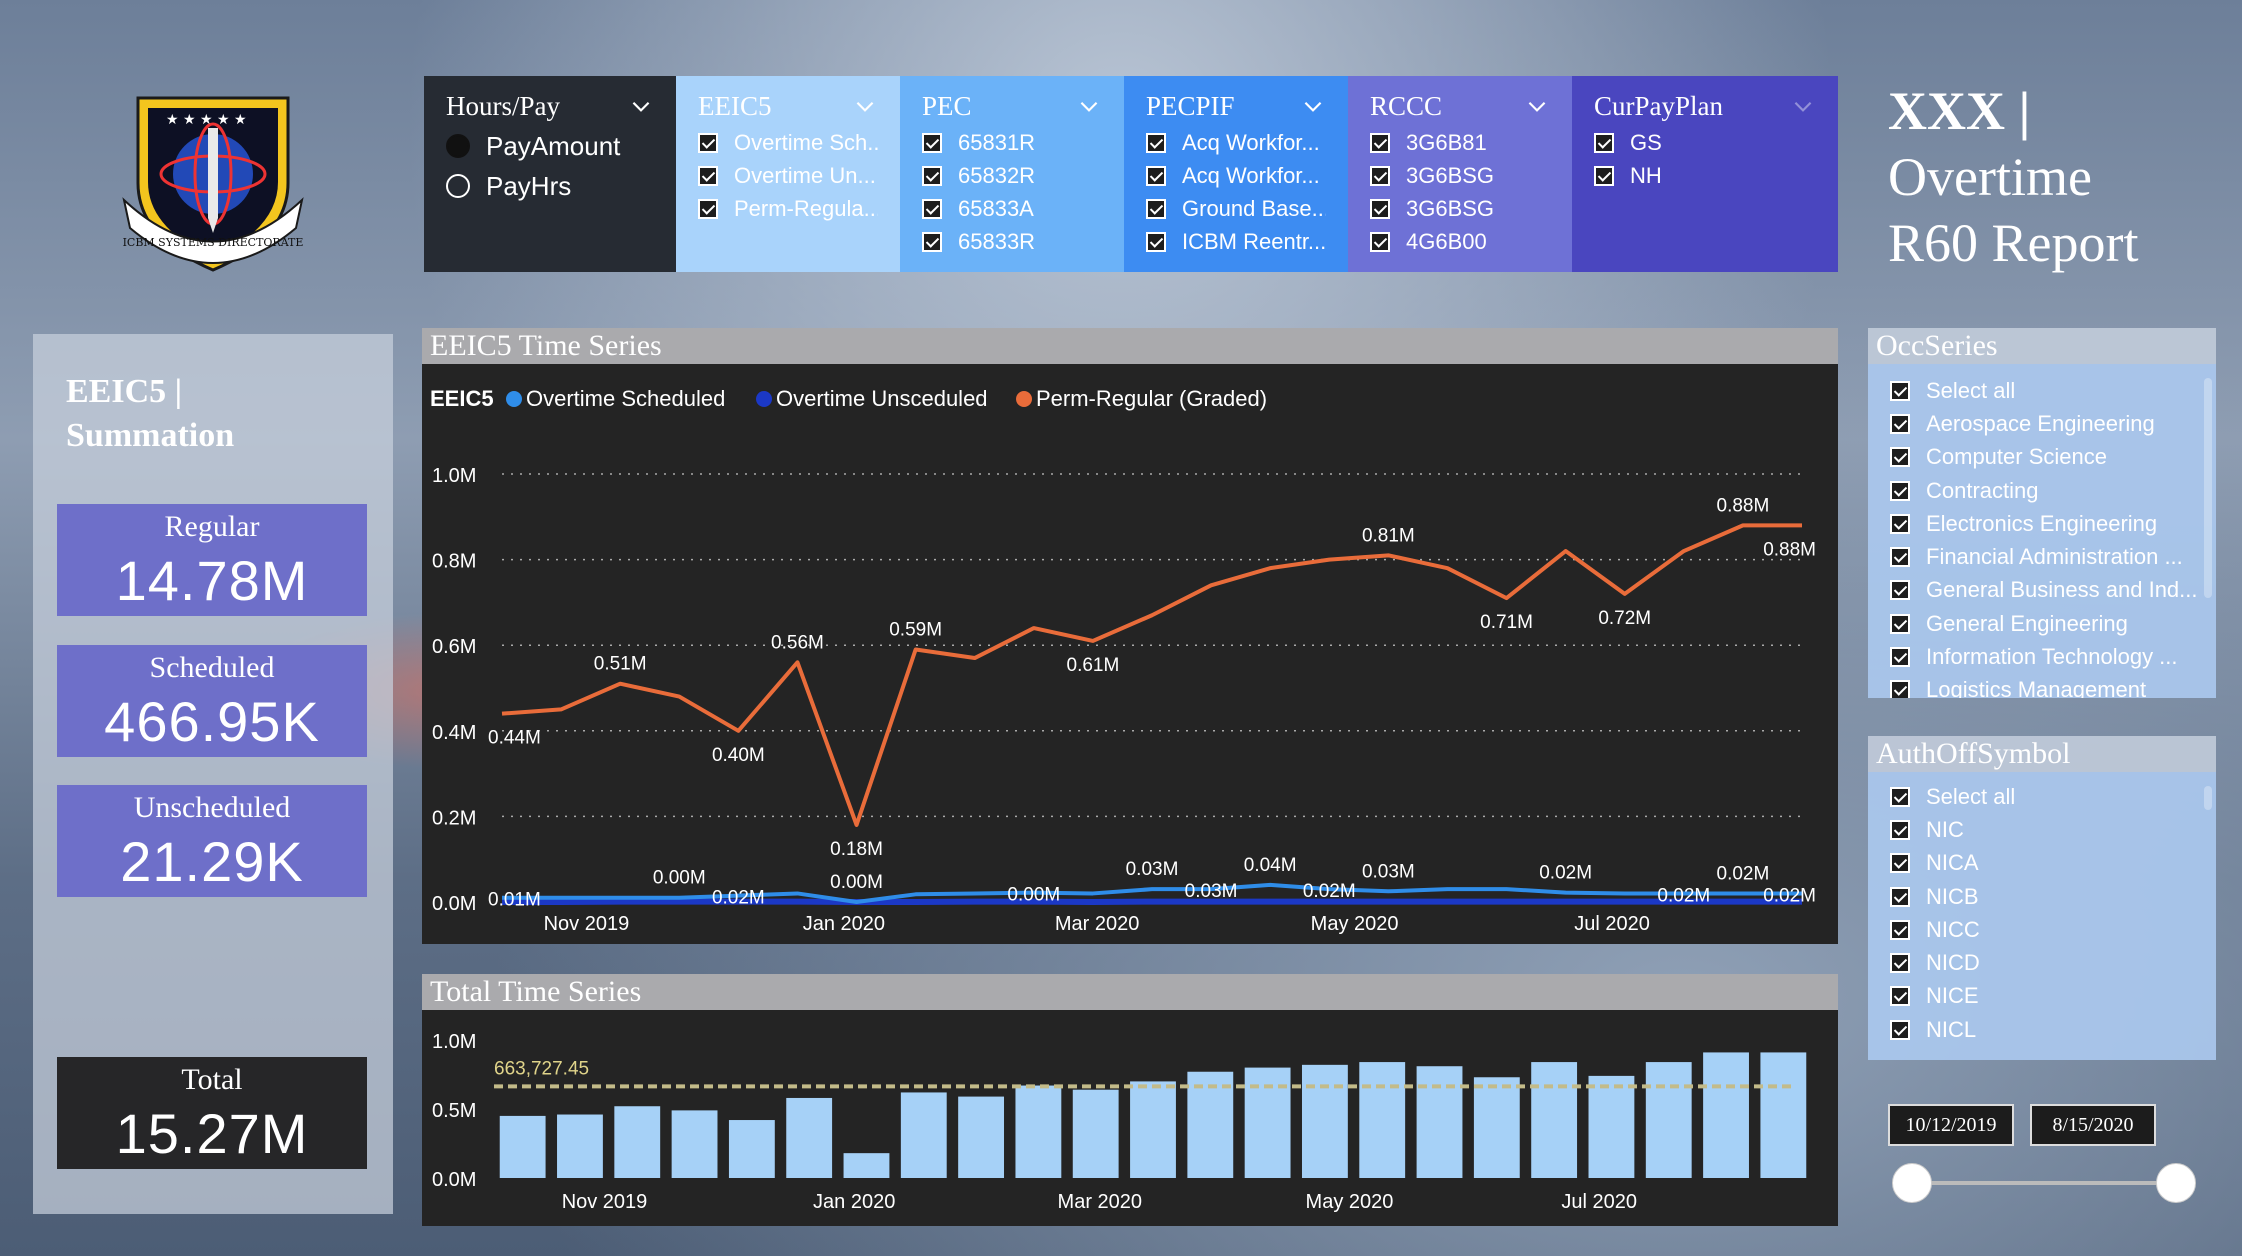 This screenshot has height=1256, width=2242. What do you see at coordinates (605, 1202) in the screenshot?
I see `x-tick-label: Nov 2019` at bounding box center [605, 1202].